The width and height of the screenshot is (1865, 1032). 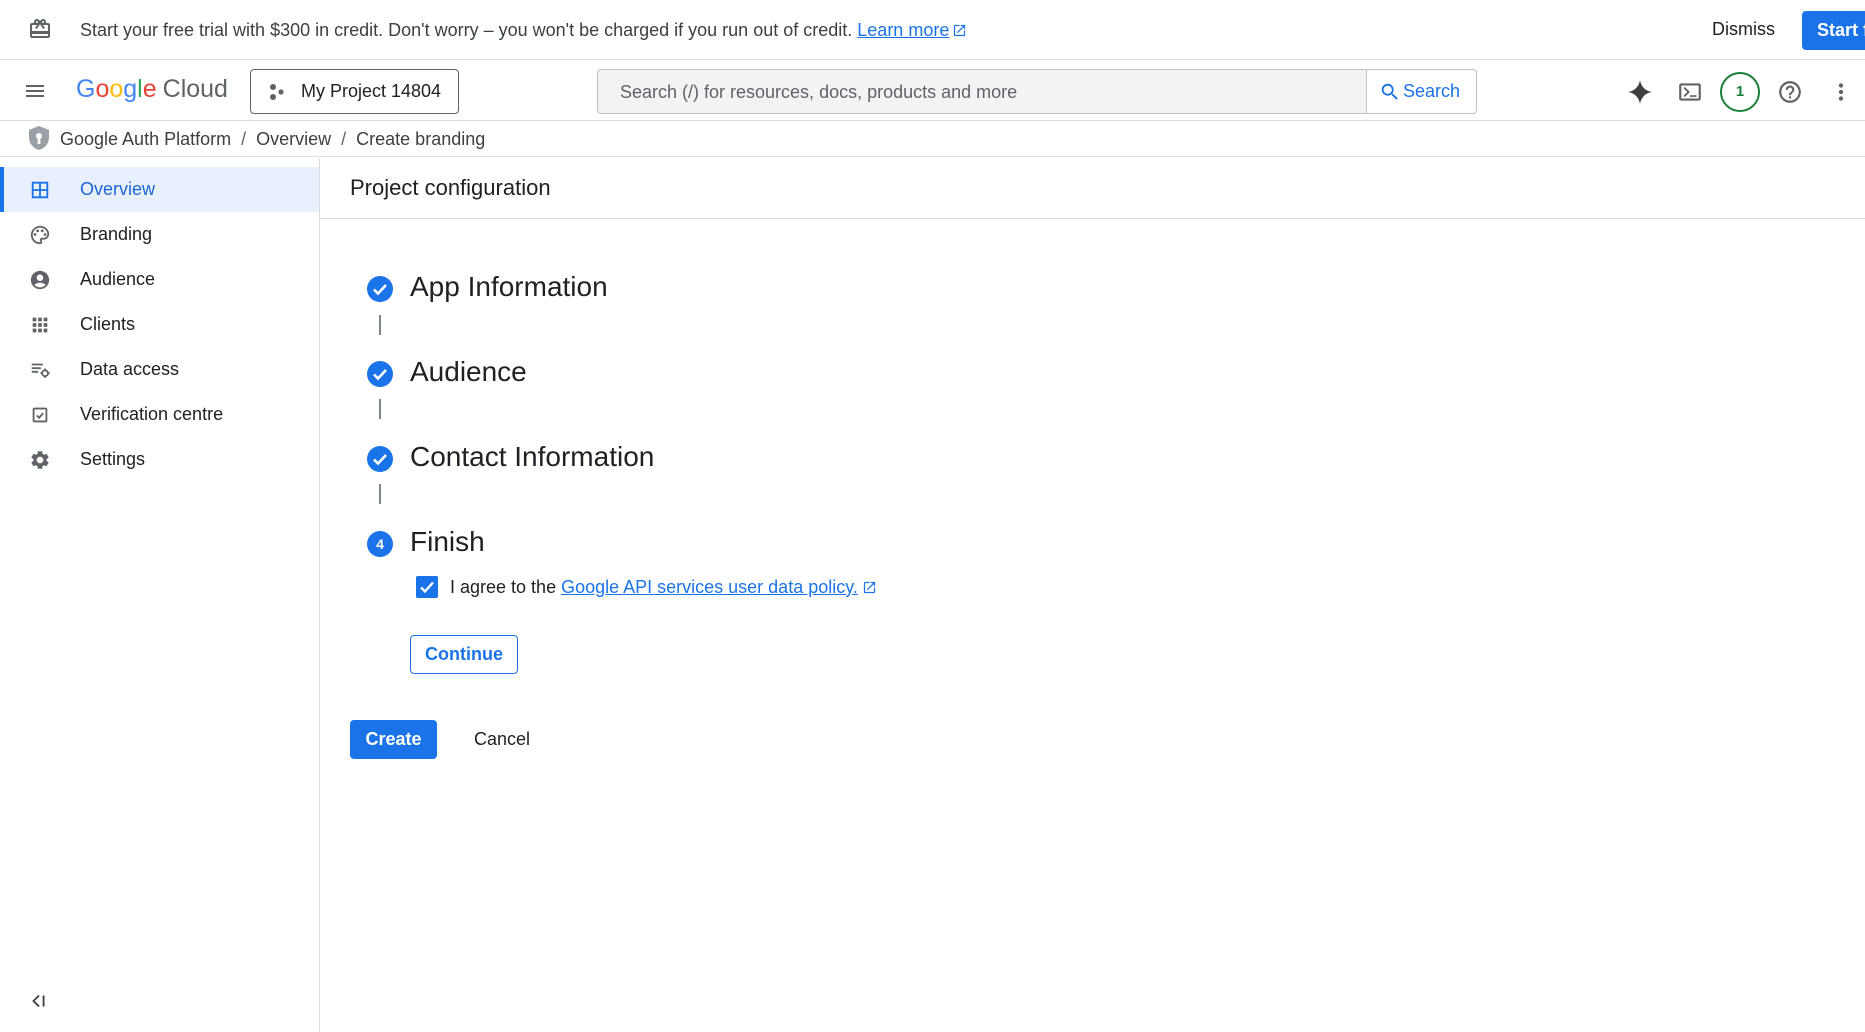 What do you see at coordinates (709, 587) in the screenshot?
I see `user-data-policy-link: Google API services user data policy.` at bounding box center [709, 587].